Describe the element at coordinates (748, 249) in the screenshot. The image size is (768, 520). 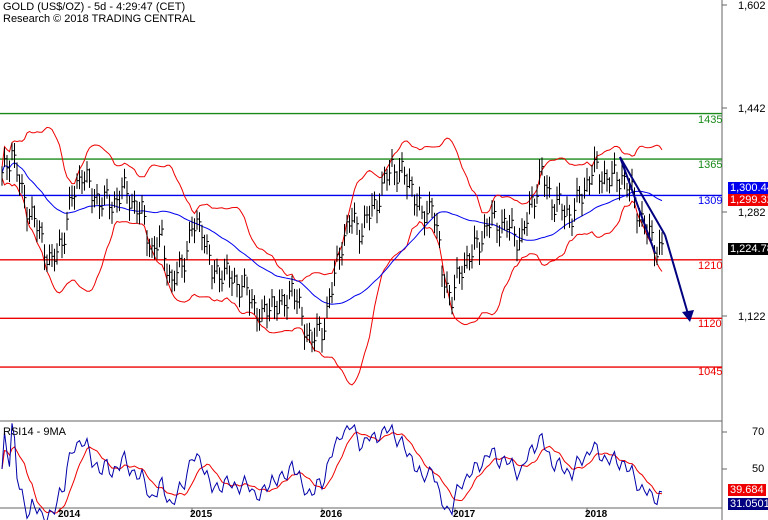
I see `price-tag-last: 1,224.78` at that location.